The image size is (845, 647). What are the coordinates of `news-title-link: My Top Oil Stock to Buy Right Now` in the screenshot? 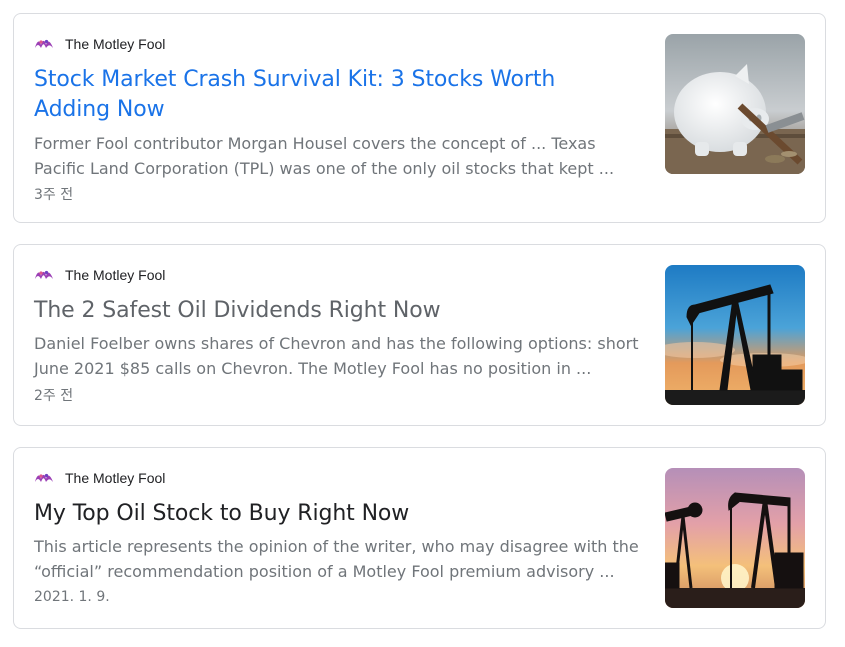 It's located at (329, 514).